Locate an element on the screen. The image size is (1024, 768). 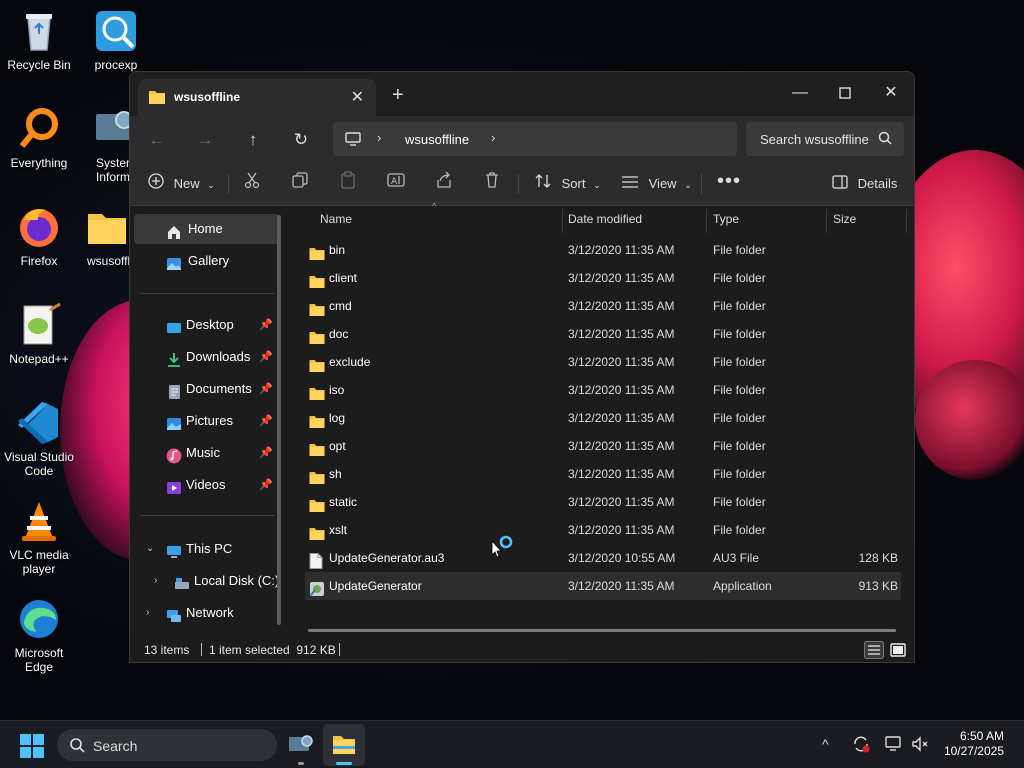
table-row: iso 3/12/2020 11:35 AM File folder is located at coordinates (603, 390).